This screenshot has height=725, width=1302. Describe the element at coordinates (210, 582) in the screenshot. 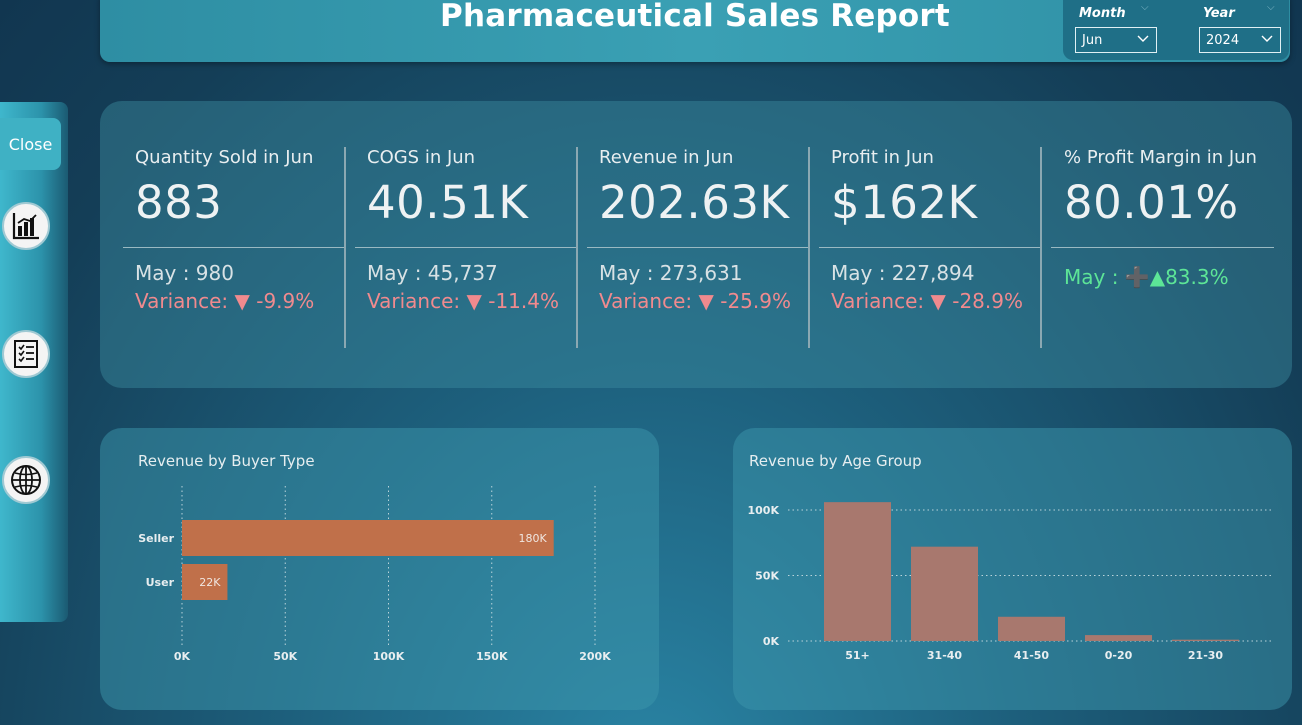

I see `data-label: 22K` at that location.